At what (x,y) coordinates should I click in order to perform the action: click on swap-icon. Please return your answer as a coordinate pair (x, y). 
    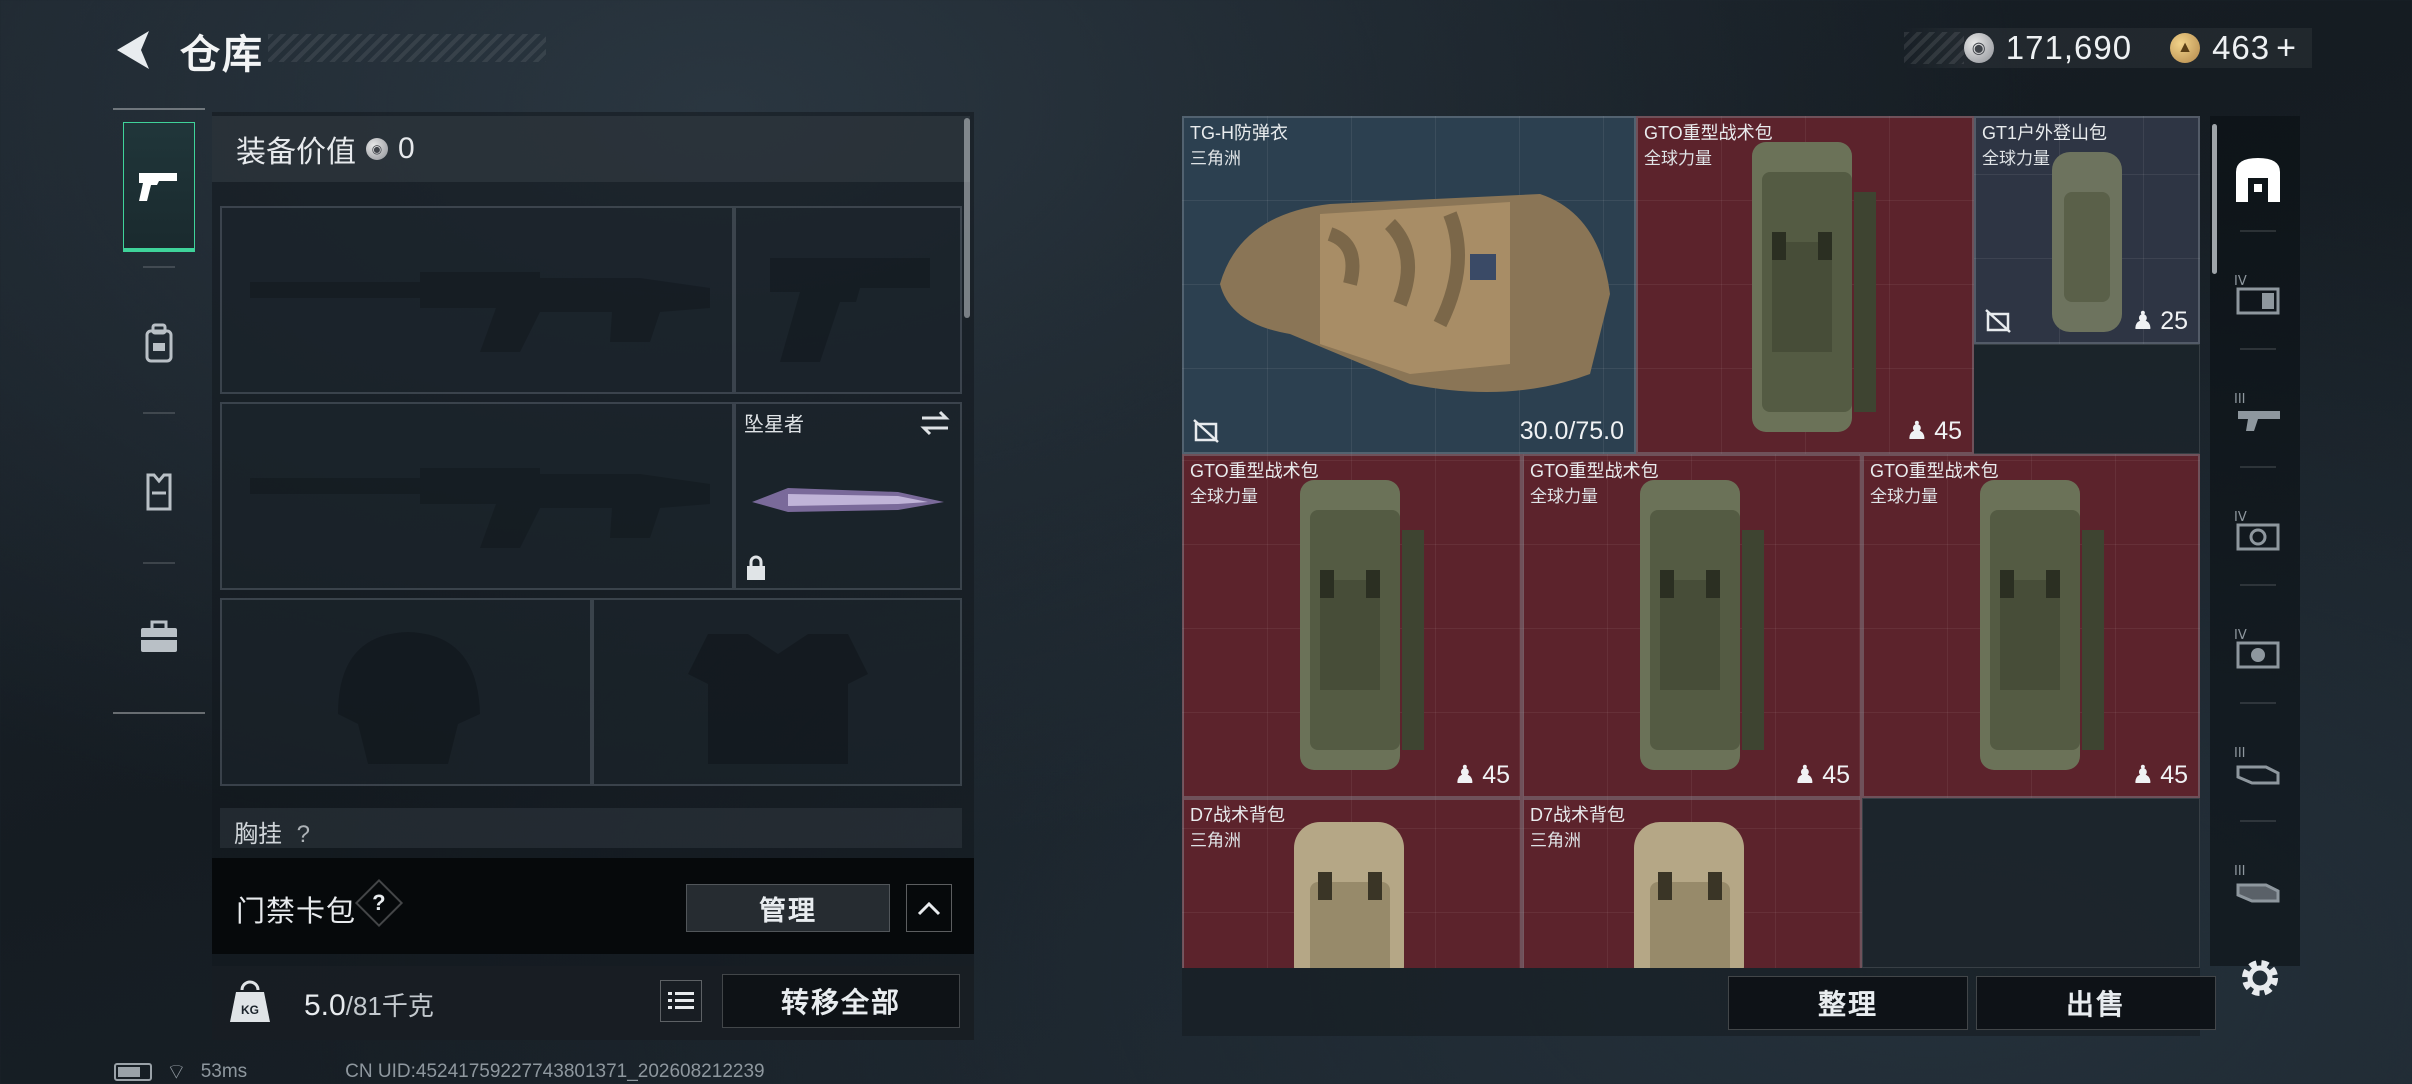
    Looking at the image, I should click on (935, 423).